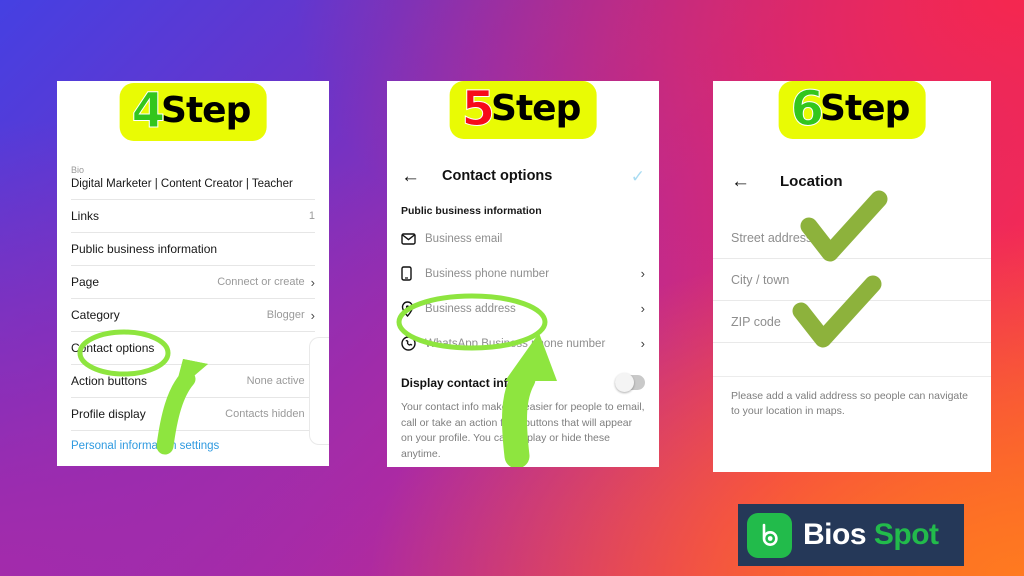 This screenshot has height=576, width=1024. I want to click on app-bar: ← Contact options ✓, so click(523, 176).